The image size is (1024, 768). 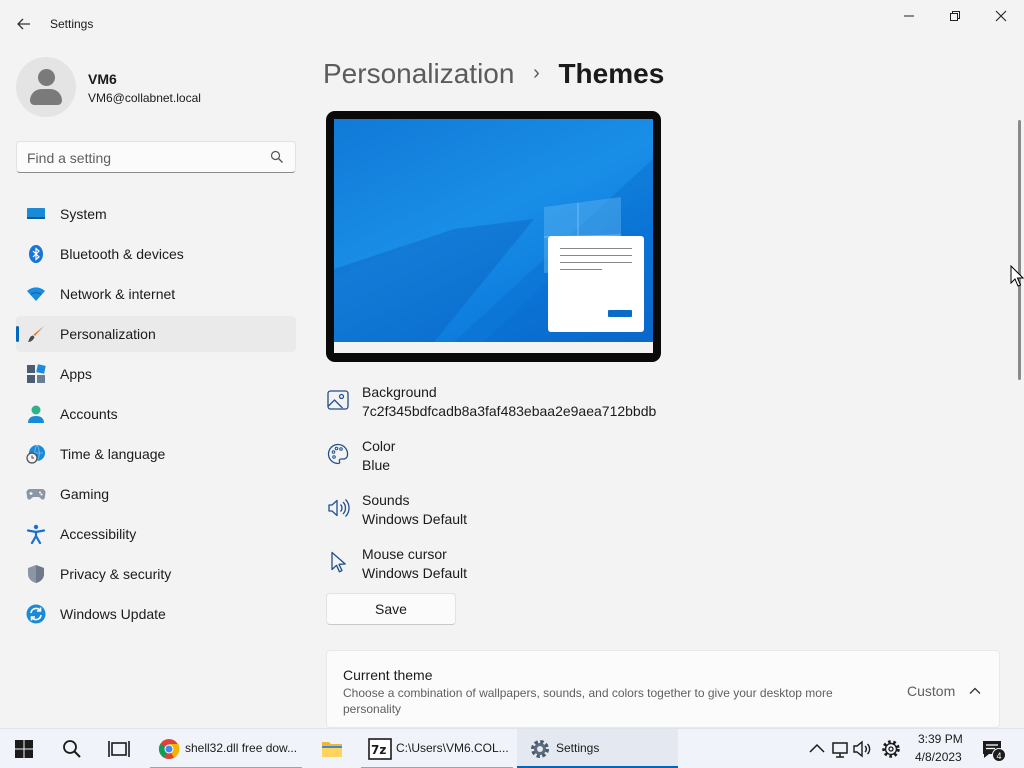 I want to click on property-label: Sounds, so click(x=386, y=500).